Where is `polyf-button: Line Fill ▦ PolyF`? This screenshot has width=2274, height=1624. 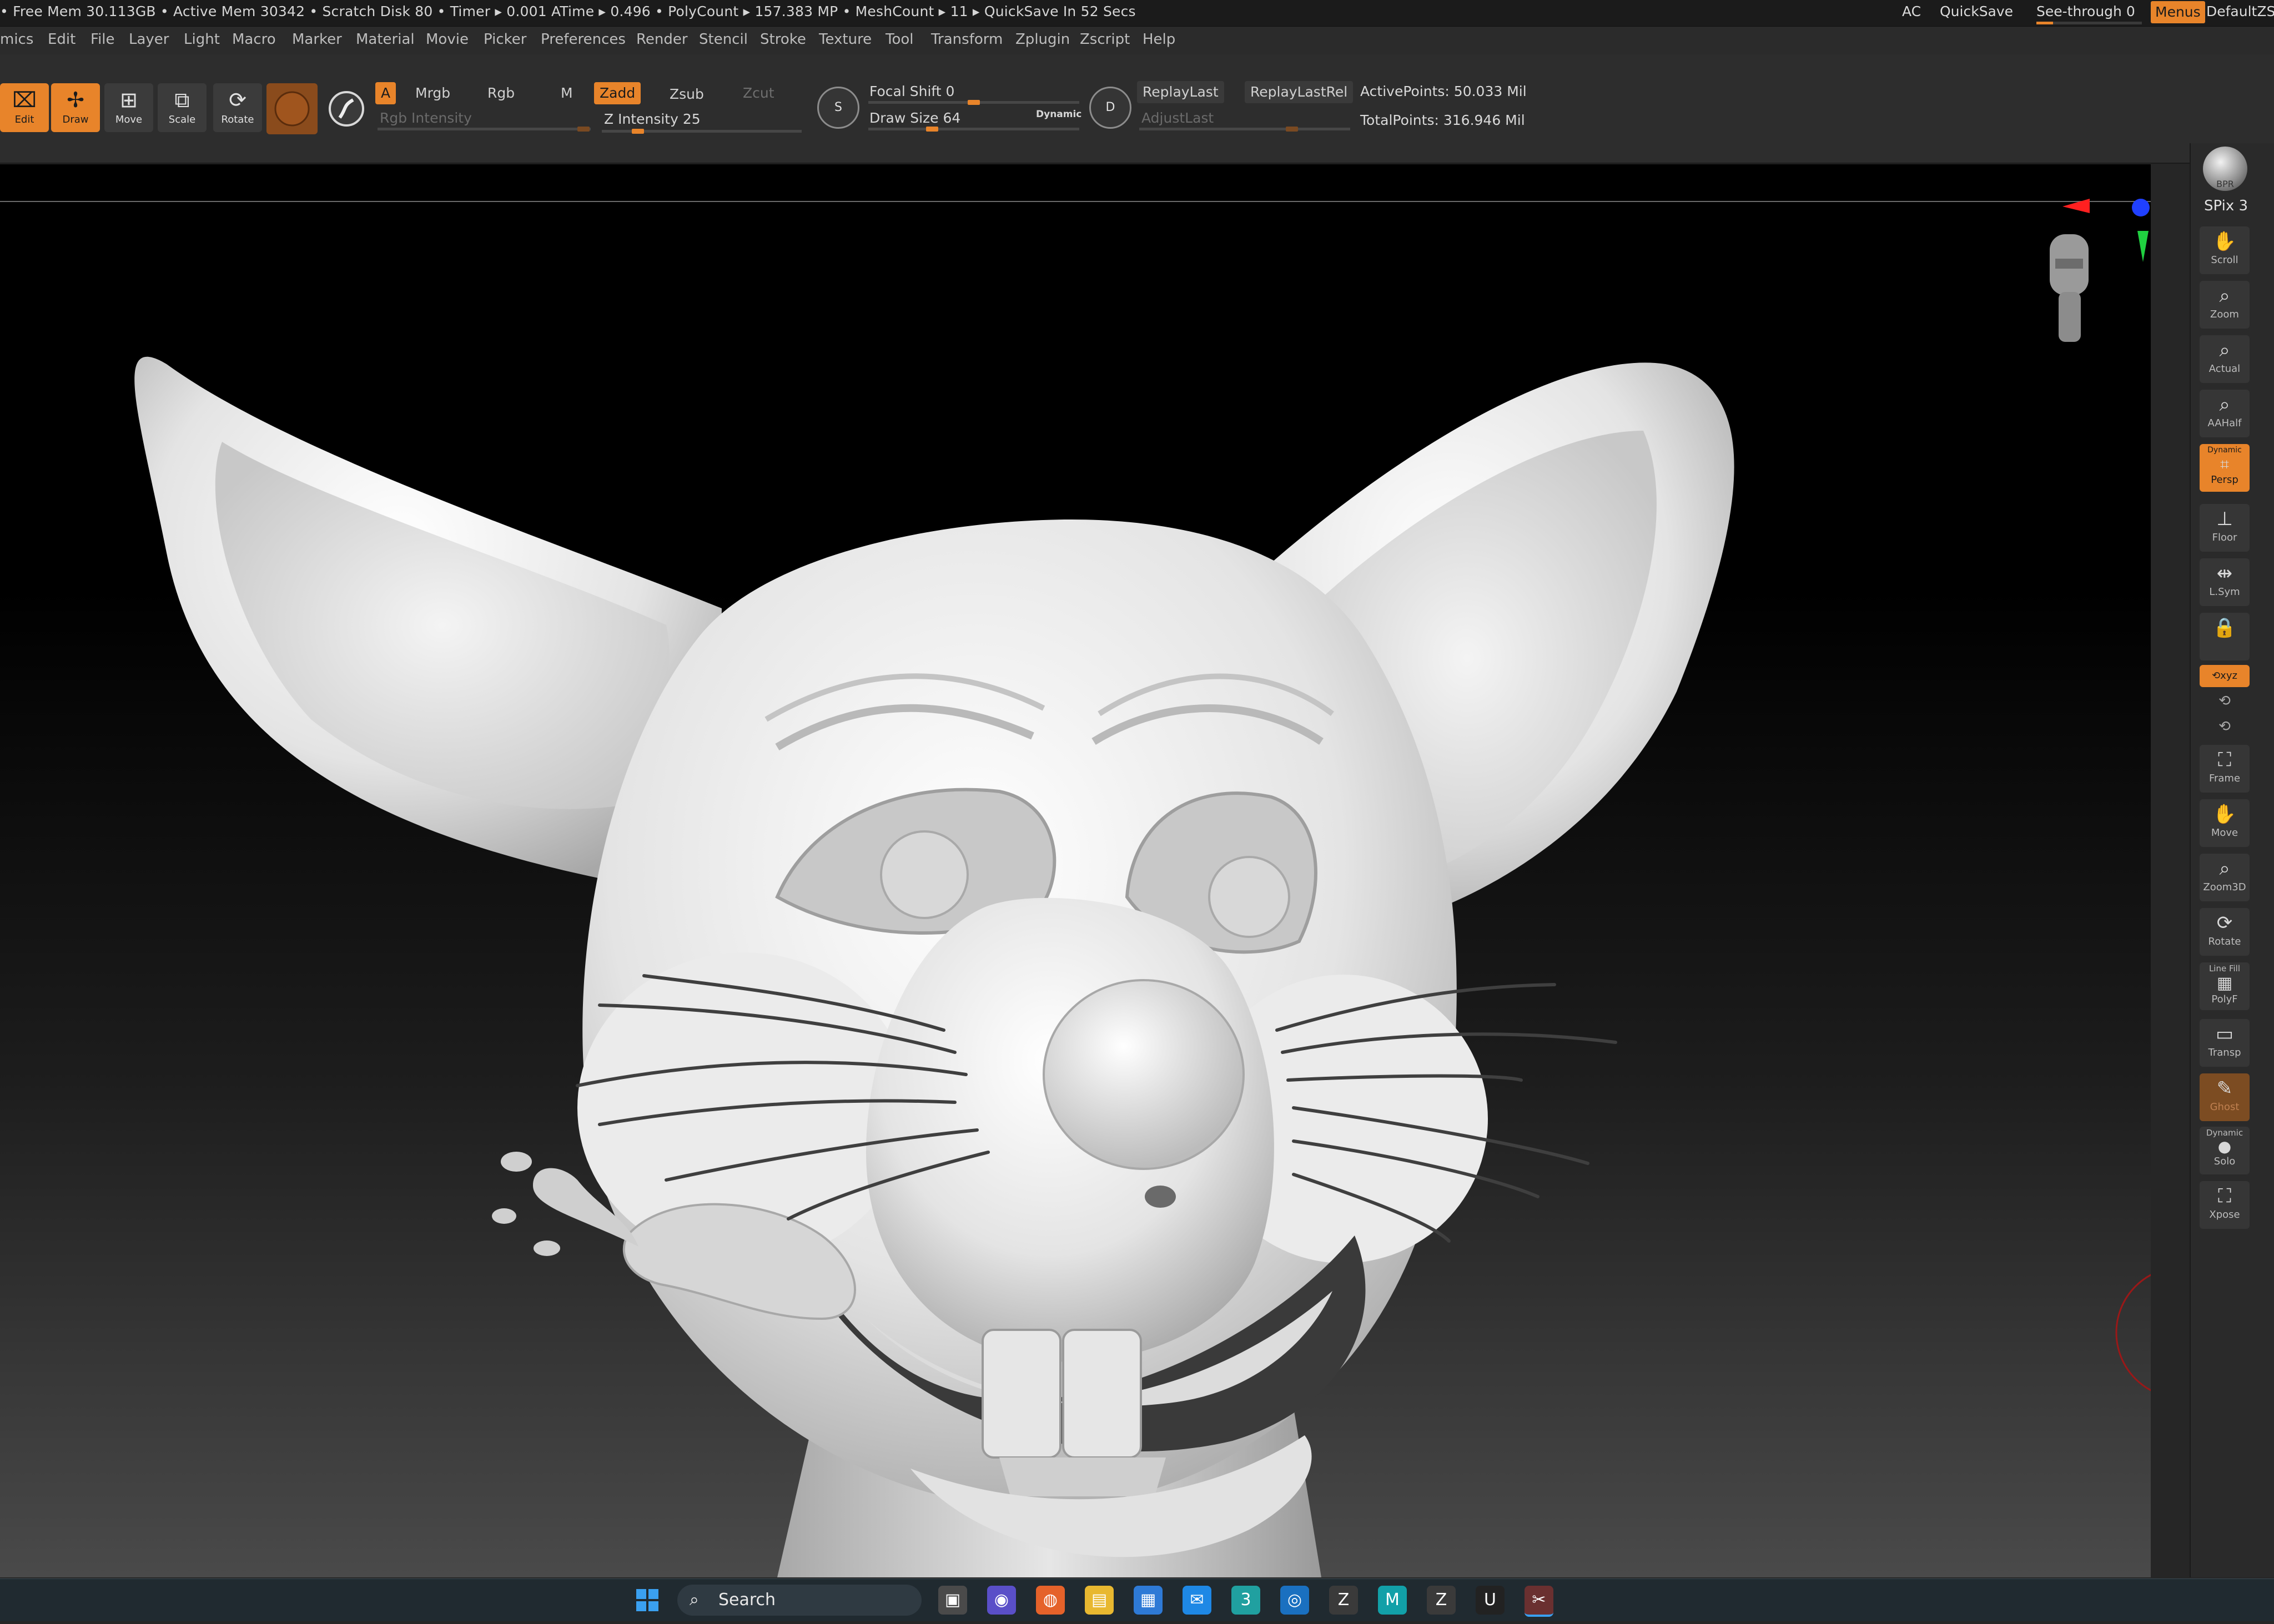
polyf-button: Line Fill ▦ PolyF is located at coordinates (2225, 986).